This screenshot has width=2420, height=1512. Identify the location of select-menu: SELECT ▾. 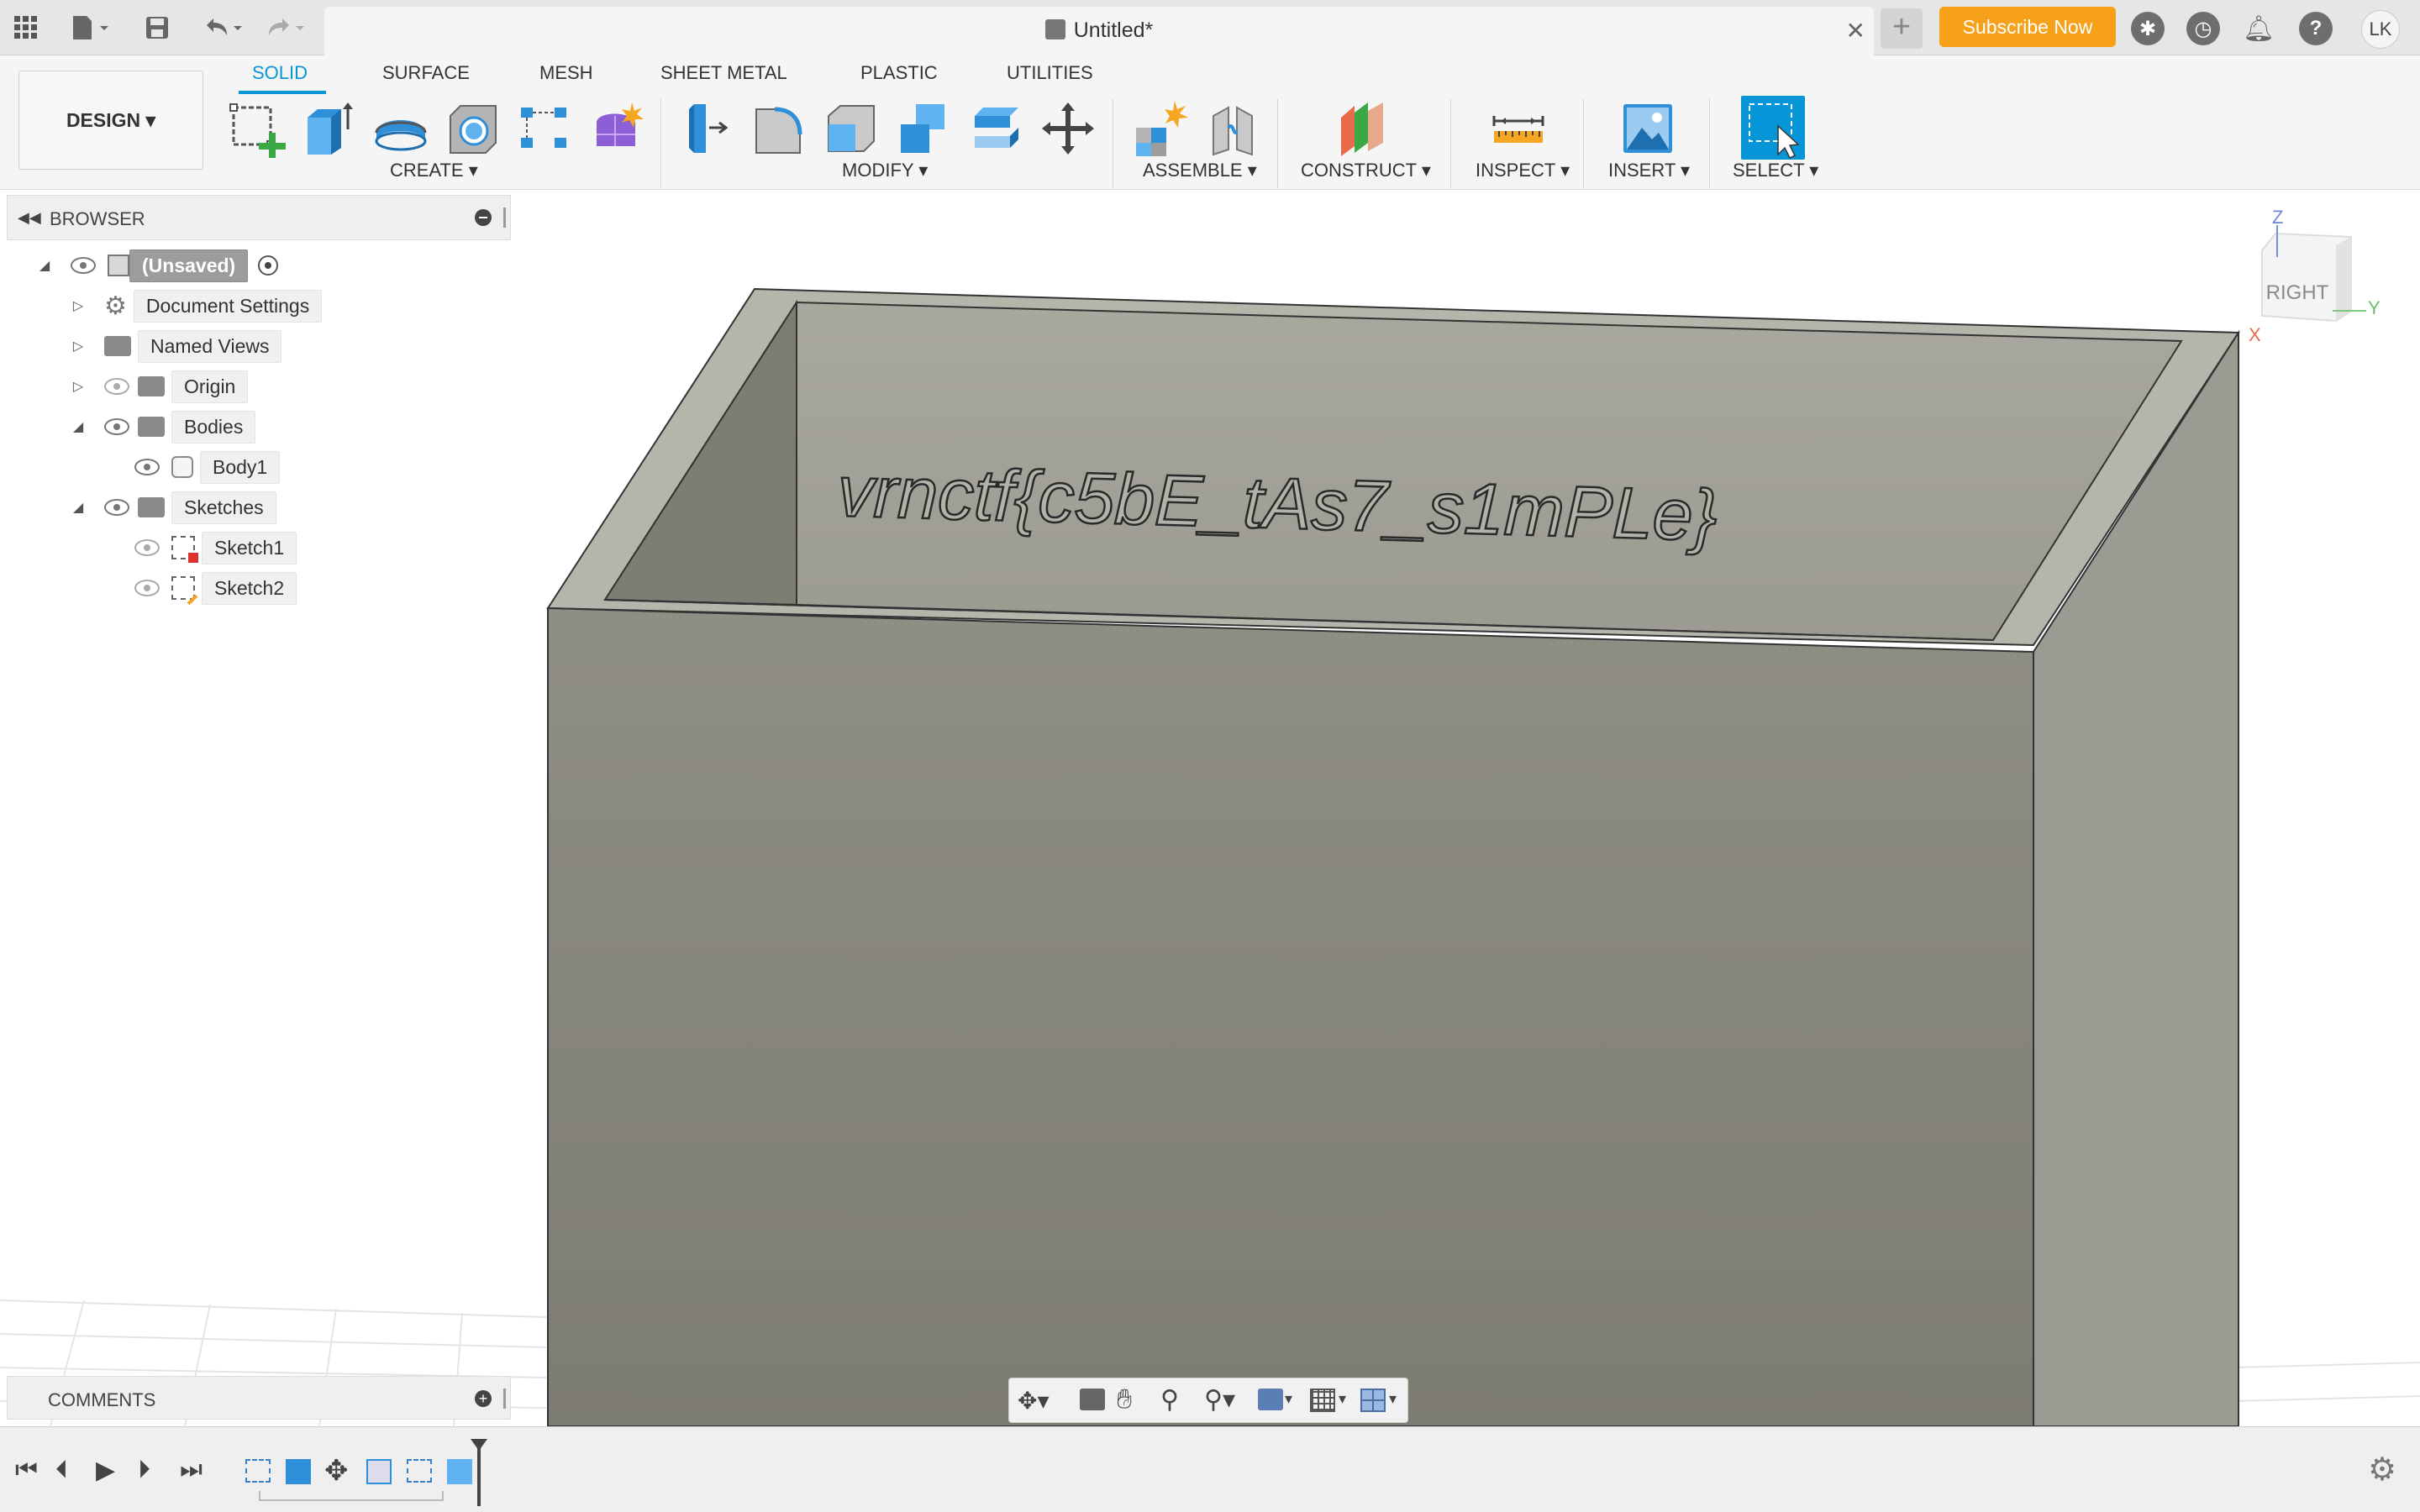
(1775, 170).